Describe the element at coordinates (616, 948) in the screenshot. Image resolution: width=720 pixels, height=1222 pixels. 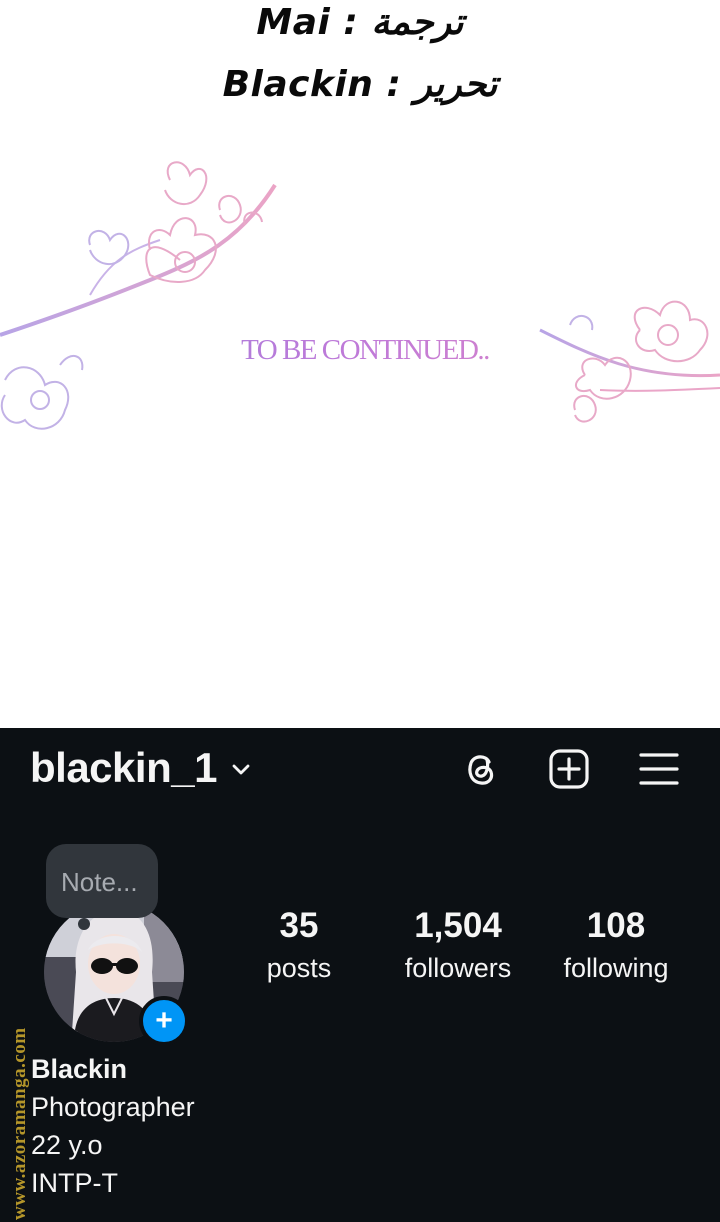
I see `following-count: 108 following` at that location.